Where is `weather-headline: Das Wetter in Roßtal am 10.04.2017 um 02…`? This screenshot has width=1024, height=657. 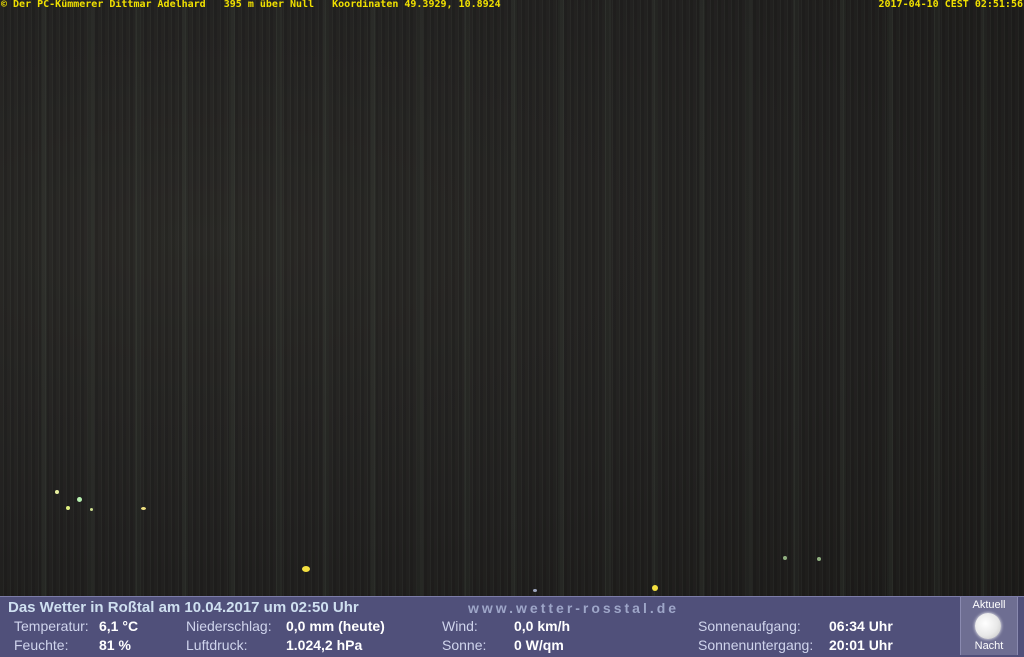
weather-headline: Das Wetter in Roßtal am 10.04.2017 um 02… is located at coordinates (183, 607).